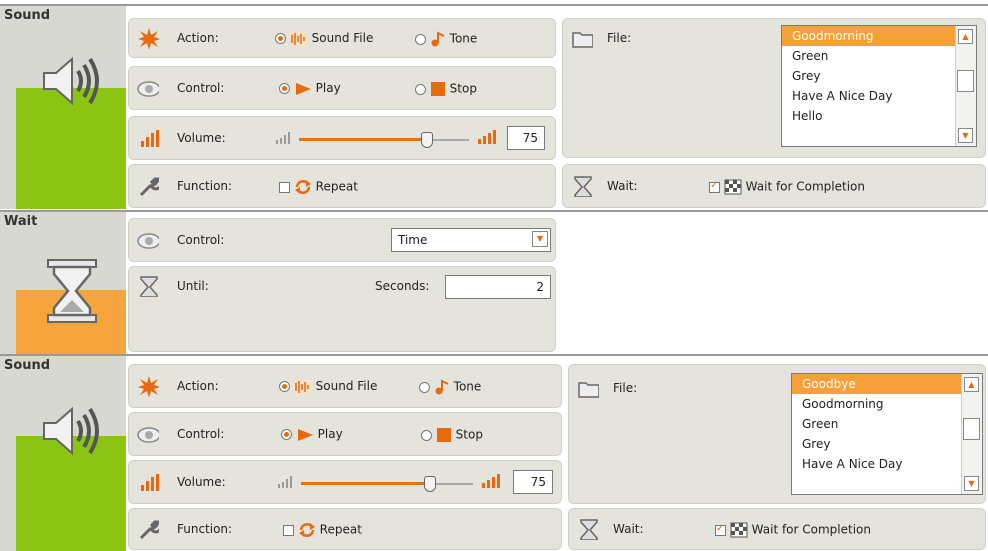 The height and width of the screenshot is (551, 988). Describe the element at coordinates (540, 239) in the screenshot. I see `chevron-down-icon: ▼` at that location.